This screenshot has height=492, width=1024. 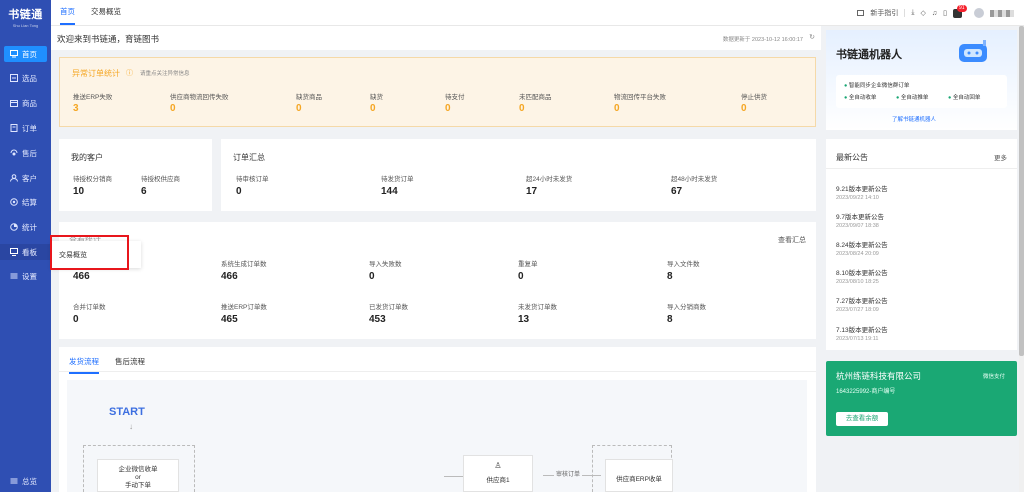 What do you see at coordinates (252, 179) in the screenshot?
I see `stat-label: 待审核订单` at bounding box center [252, 179].